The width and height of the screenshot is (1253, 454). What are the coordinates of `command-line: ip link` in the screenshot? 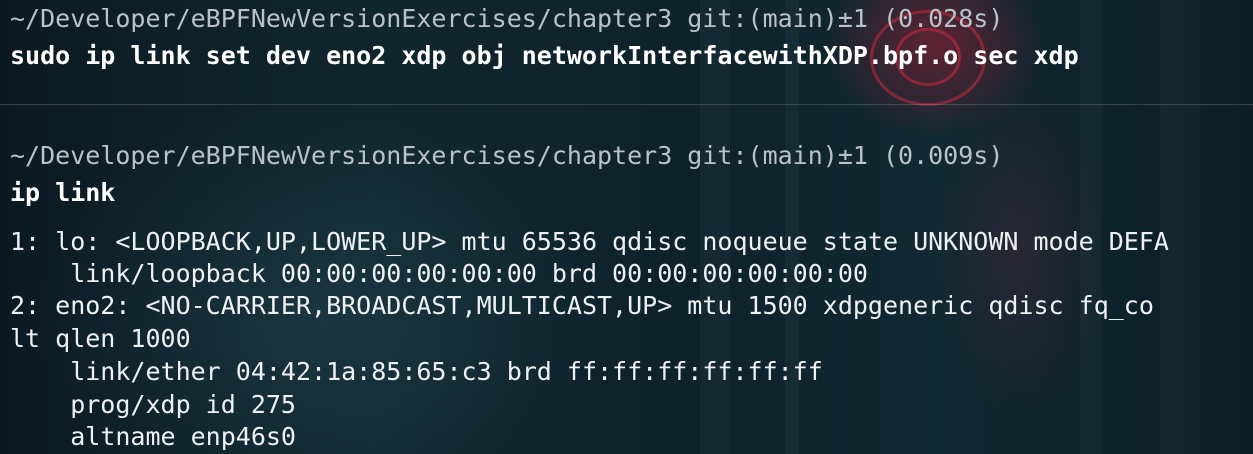 It's located at (63, 192).